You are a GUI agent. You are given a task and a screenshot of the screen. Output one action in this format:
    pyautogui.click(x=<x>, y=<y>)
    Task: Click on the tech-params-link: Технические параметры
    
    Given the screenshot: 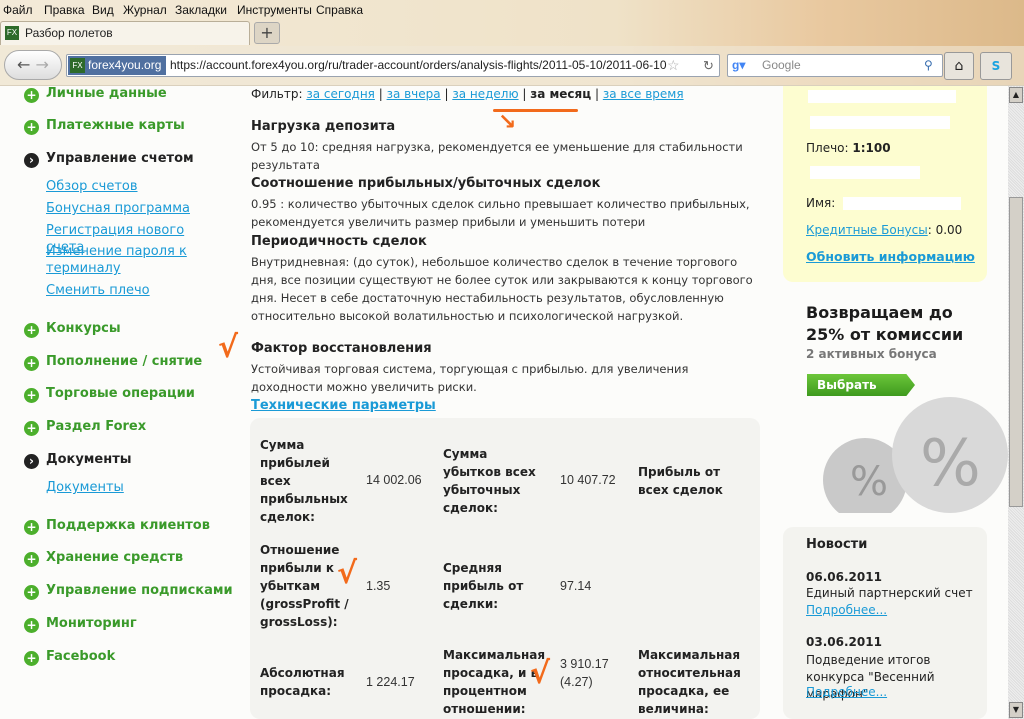 What is the action you would take?
    pyautogui.click(x=343, y=405)
    